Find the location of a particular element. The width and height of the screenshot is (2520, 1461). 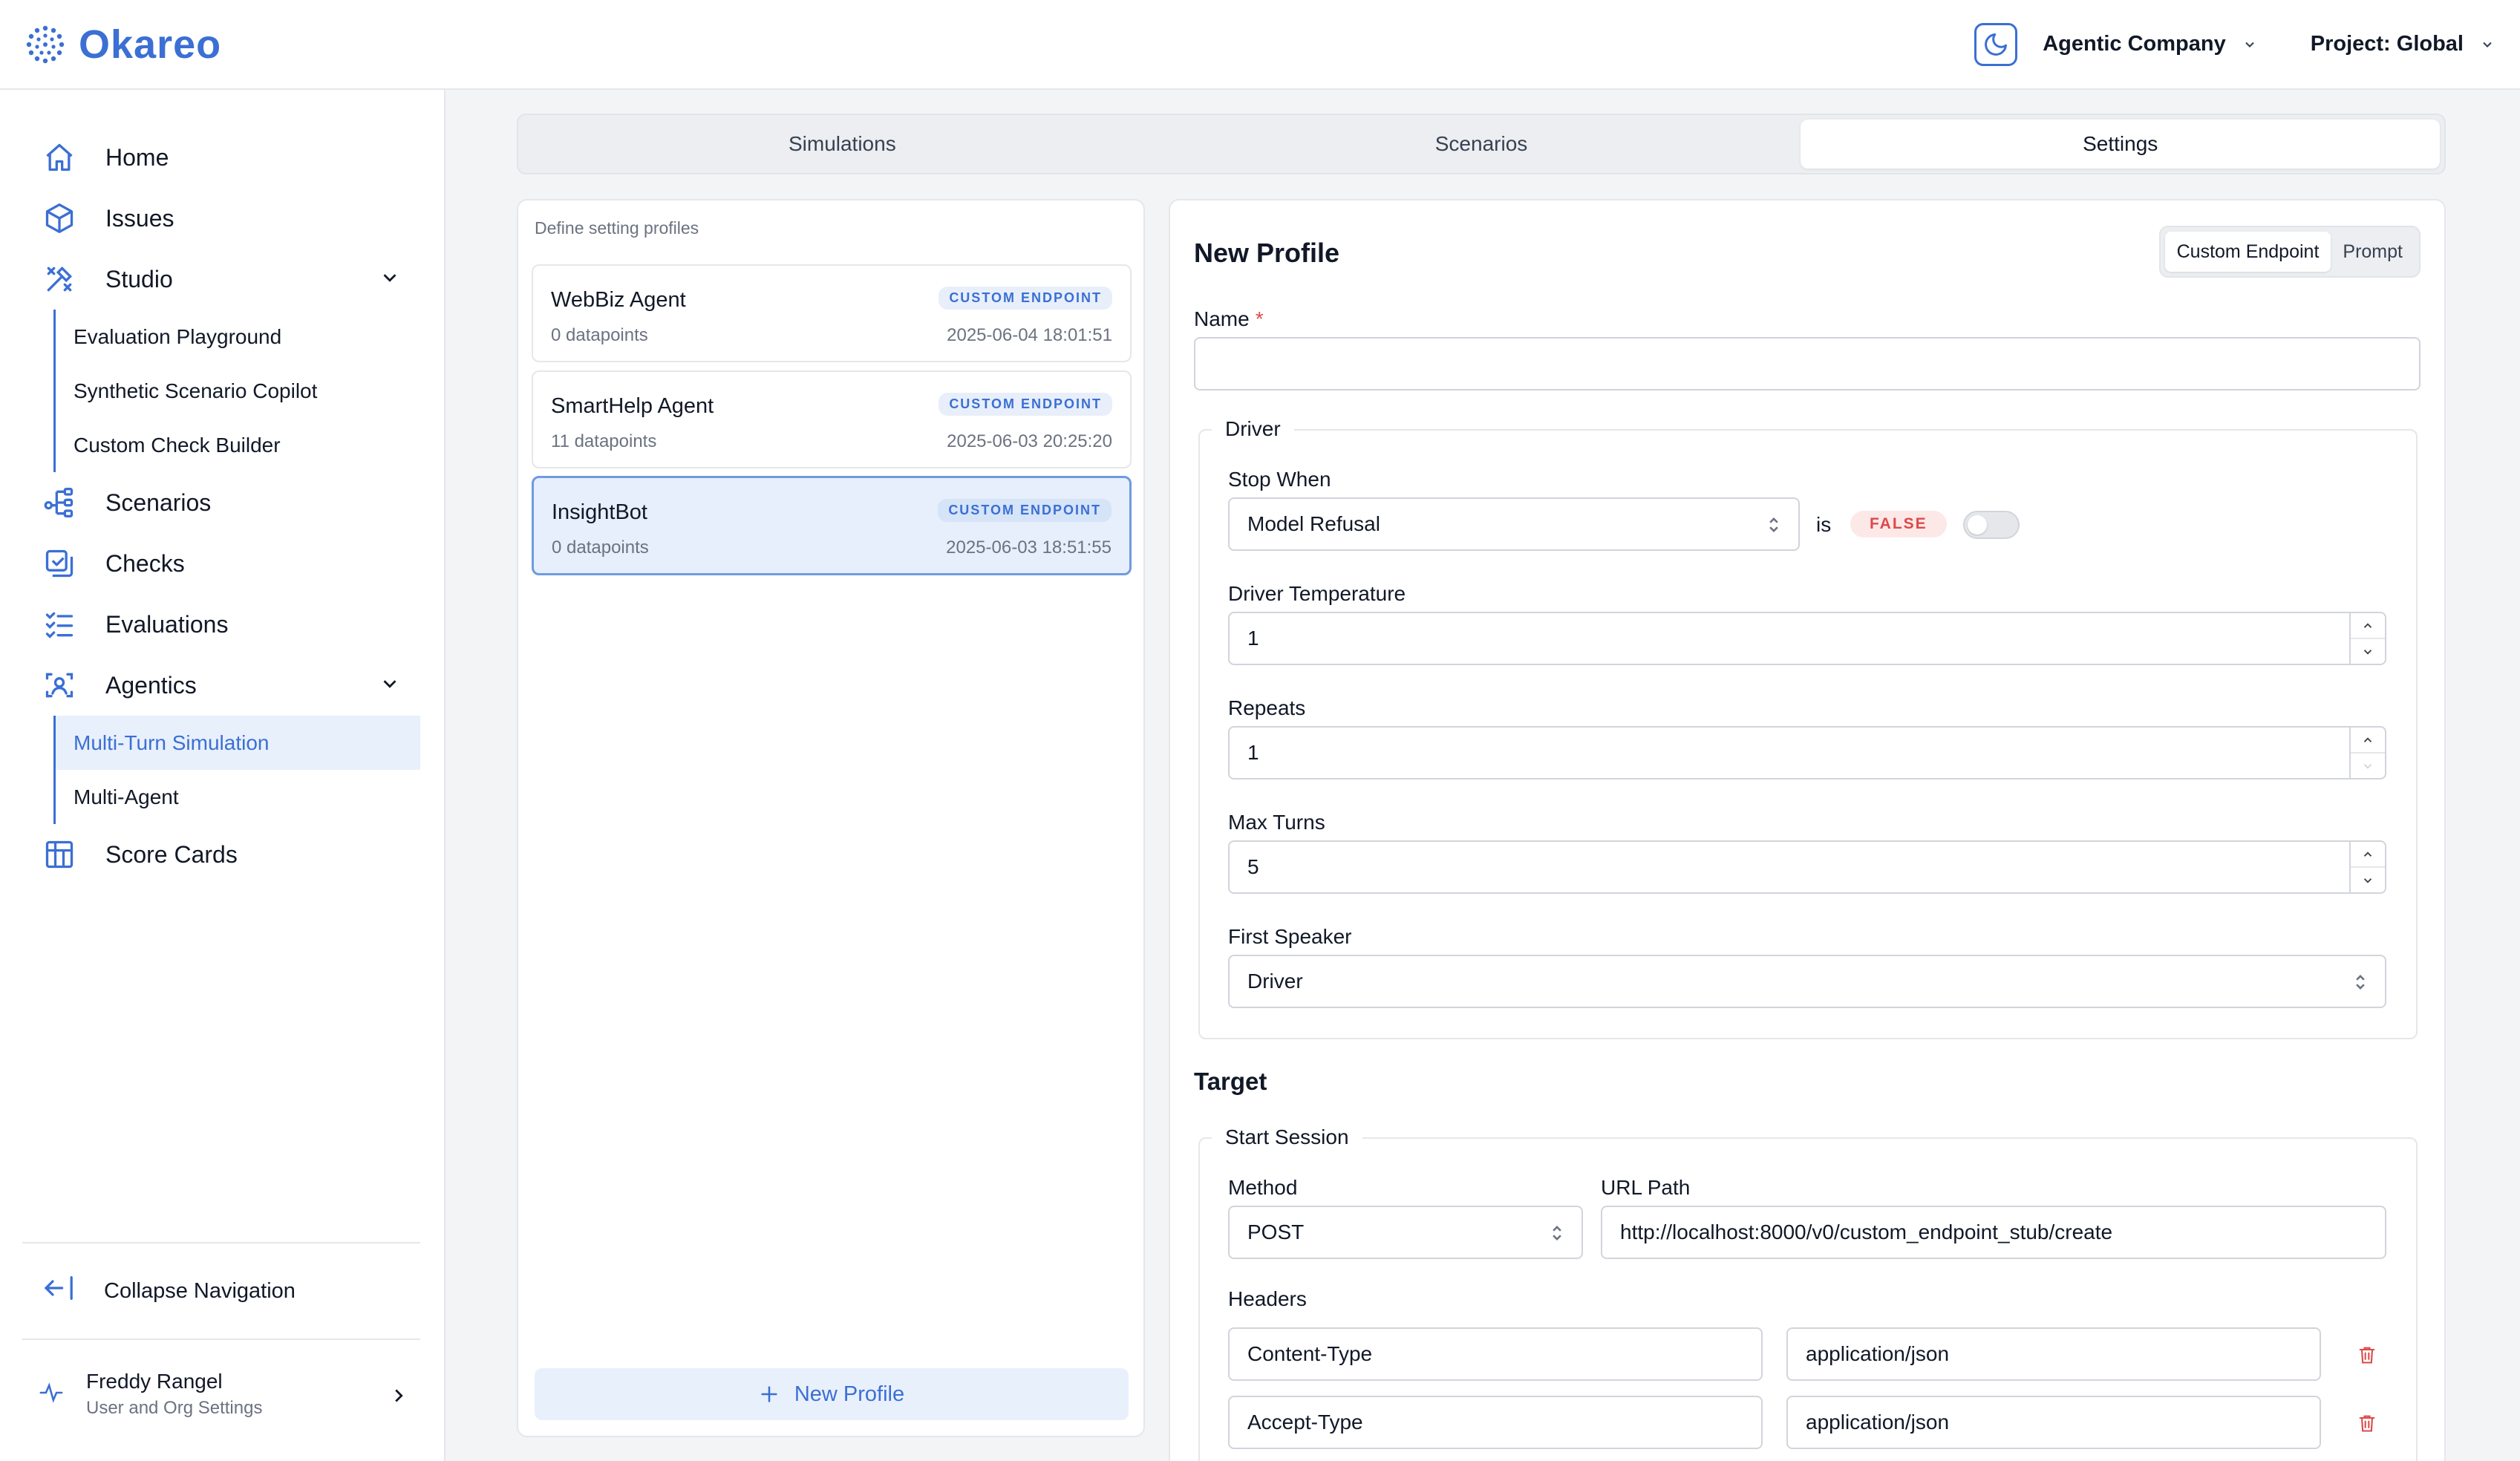

tab-scenarios: Scenarios is located at coordinates (1481, 144).